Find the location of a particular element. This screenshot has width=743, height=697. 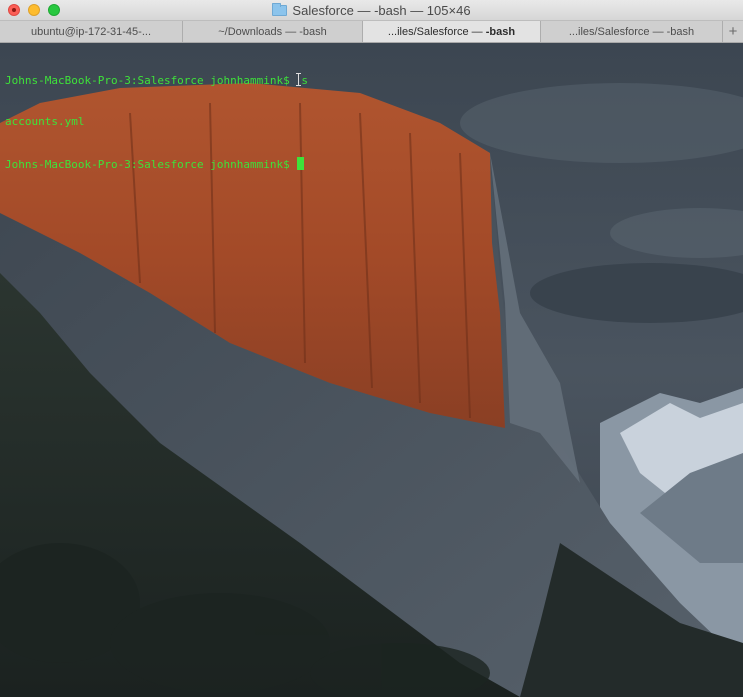

command-text-after: s is located at coordinates (305, 80).